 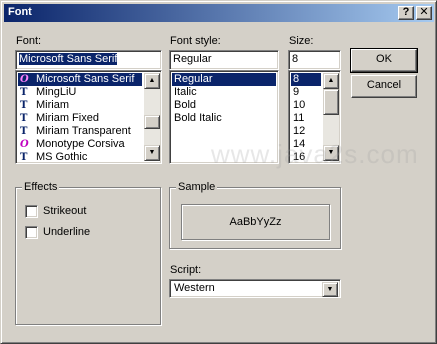 What do you see at coordinates (295, 59) in the screenshot?
I see `size-value: 8` at bounding box center [295, 59].